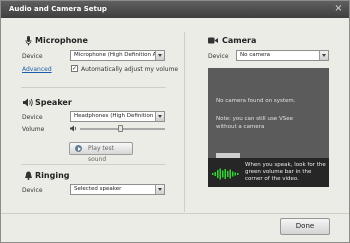  Describe the element at coordinates (256, 101) in the screenshot. I see `no-camera-message: No camera found on system.` at that location.